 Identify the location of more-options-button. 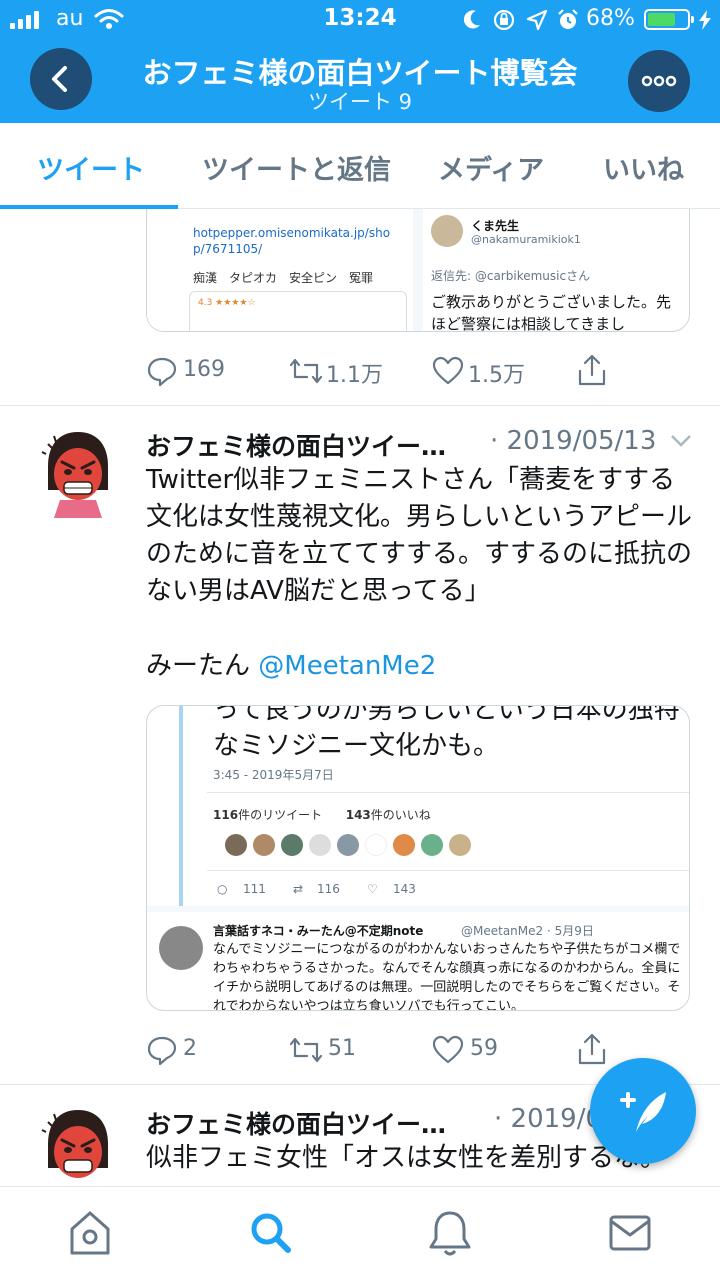
(659, 81).